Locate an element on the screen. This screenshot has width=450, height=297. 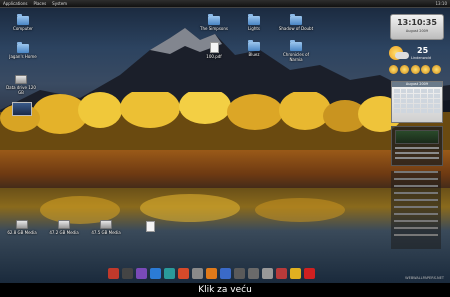
cloud-icon is located at coordinates (402, 55).